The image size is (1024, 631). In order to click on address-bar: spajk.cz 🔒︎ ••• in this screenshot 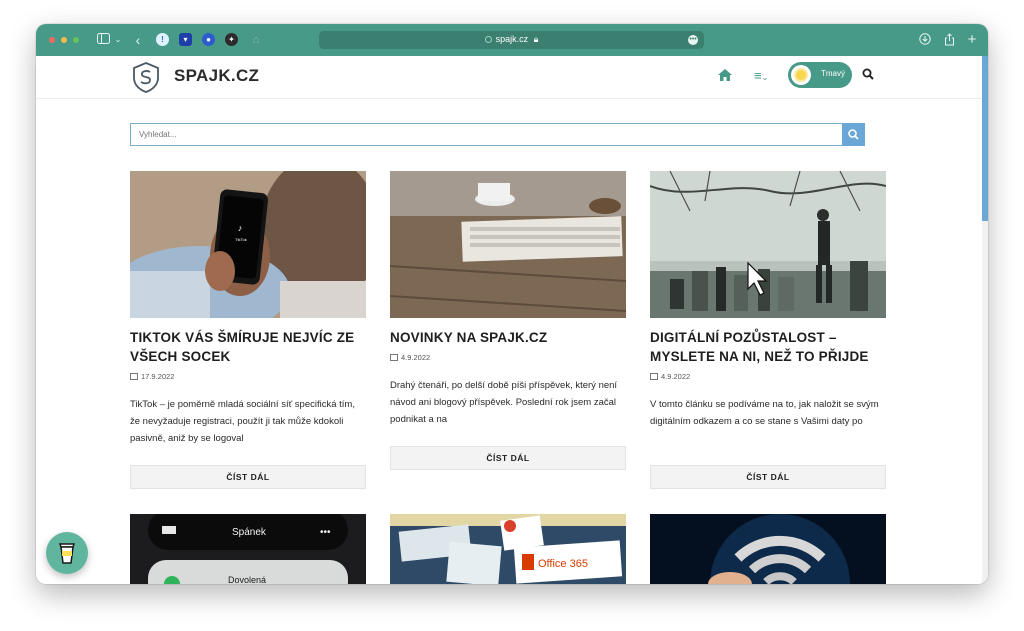, I will do `click(511, 40)`.